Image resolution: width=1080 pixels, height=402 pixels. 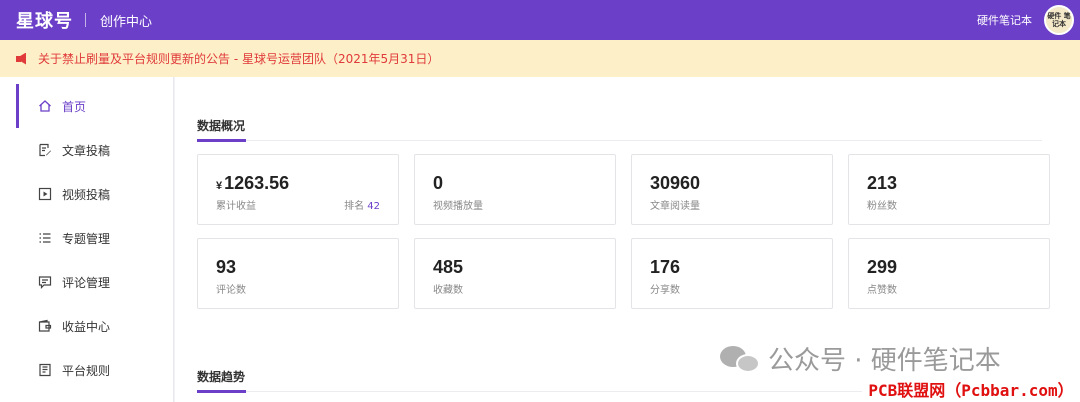 What do you see at coordinates (665, 290) in the screenshot?
I see `stat-label: 分享数` at bounding box center [665, 290].